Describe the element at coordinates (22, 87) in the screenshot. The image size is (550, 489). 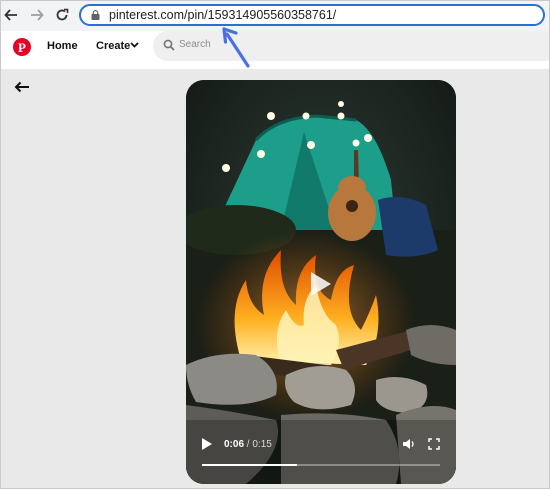
I see `back-arrow-icon` at that location.